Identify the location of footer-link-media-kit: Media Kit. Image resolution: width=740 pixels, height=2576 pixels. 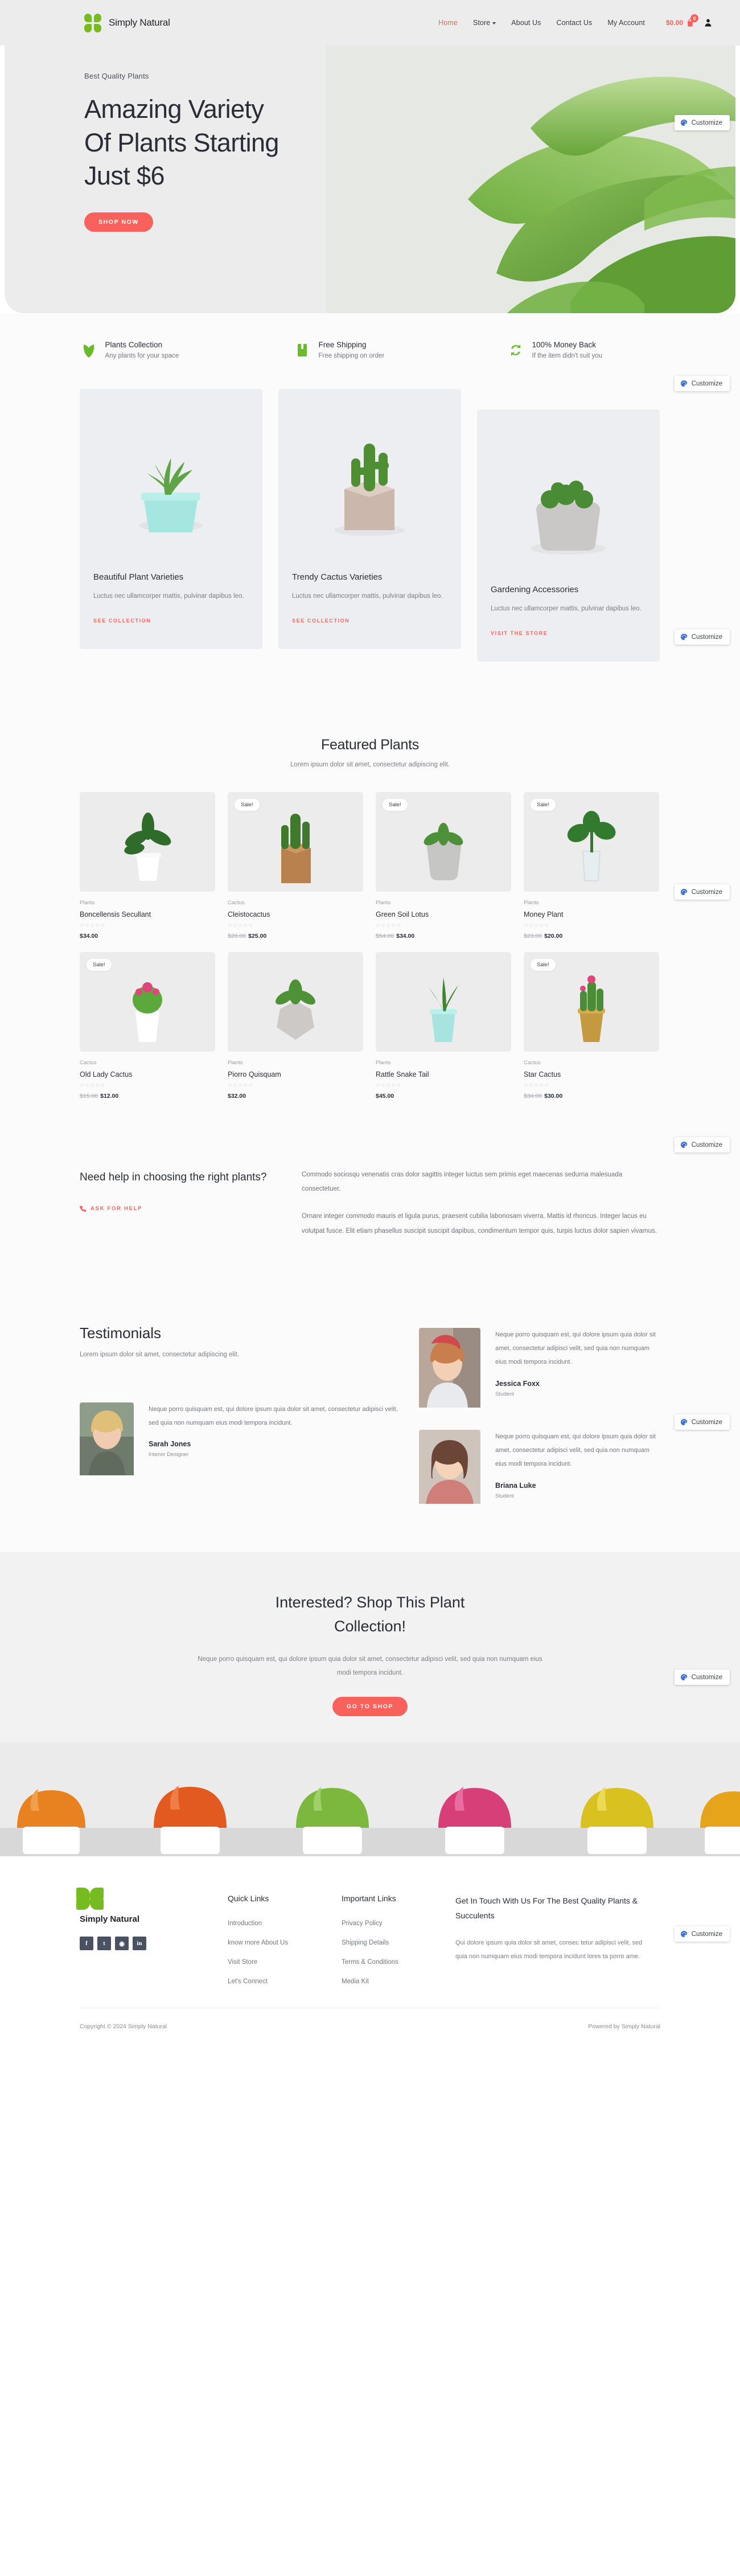
(355, 1981).